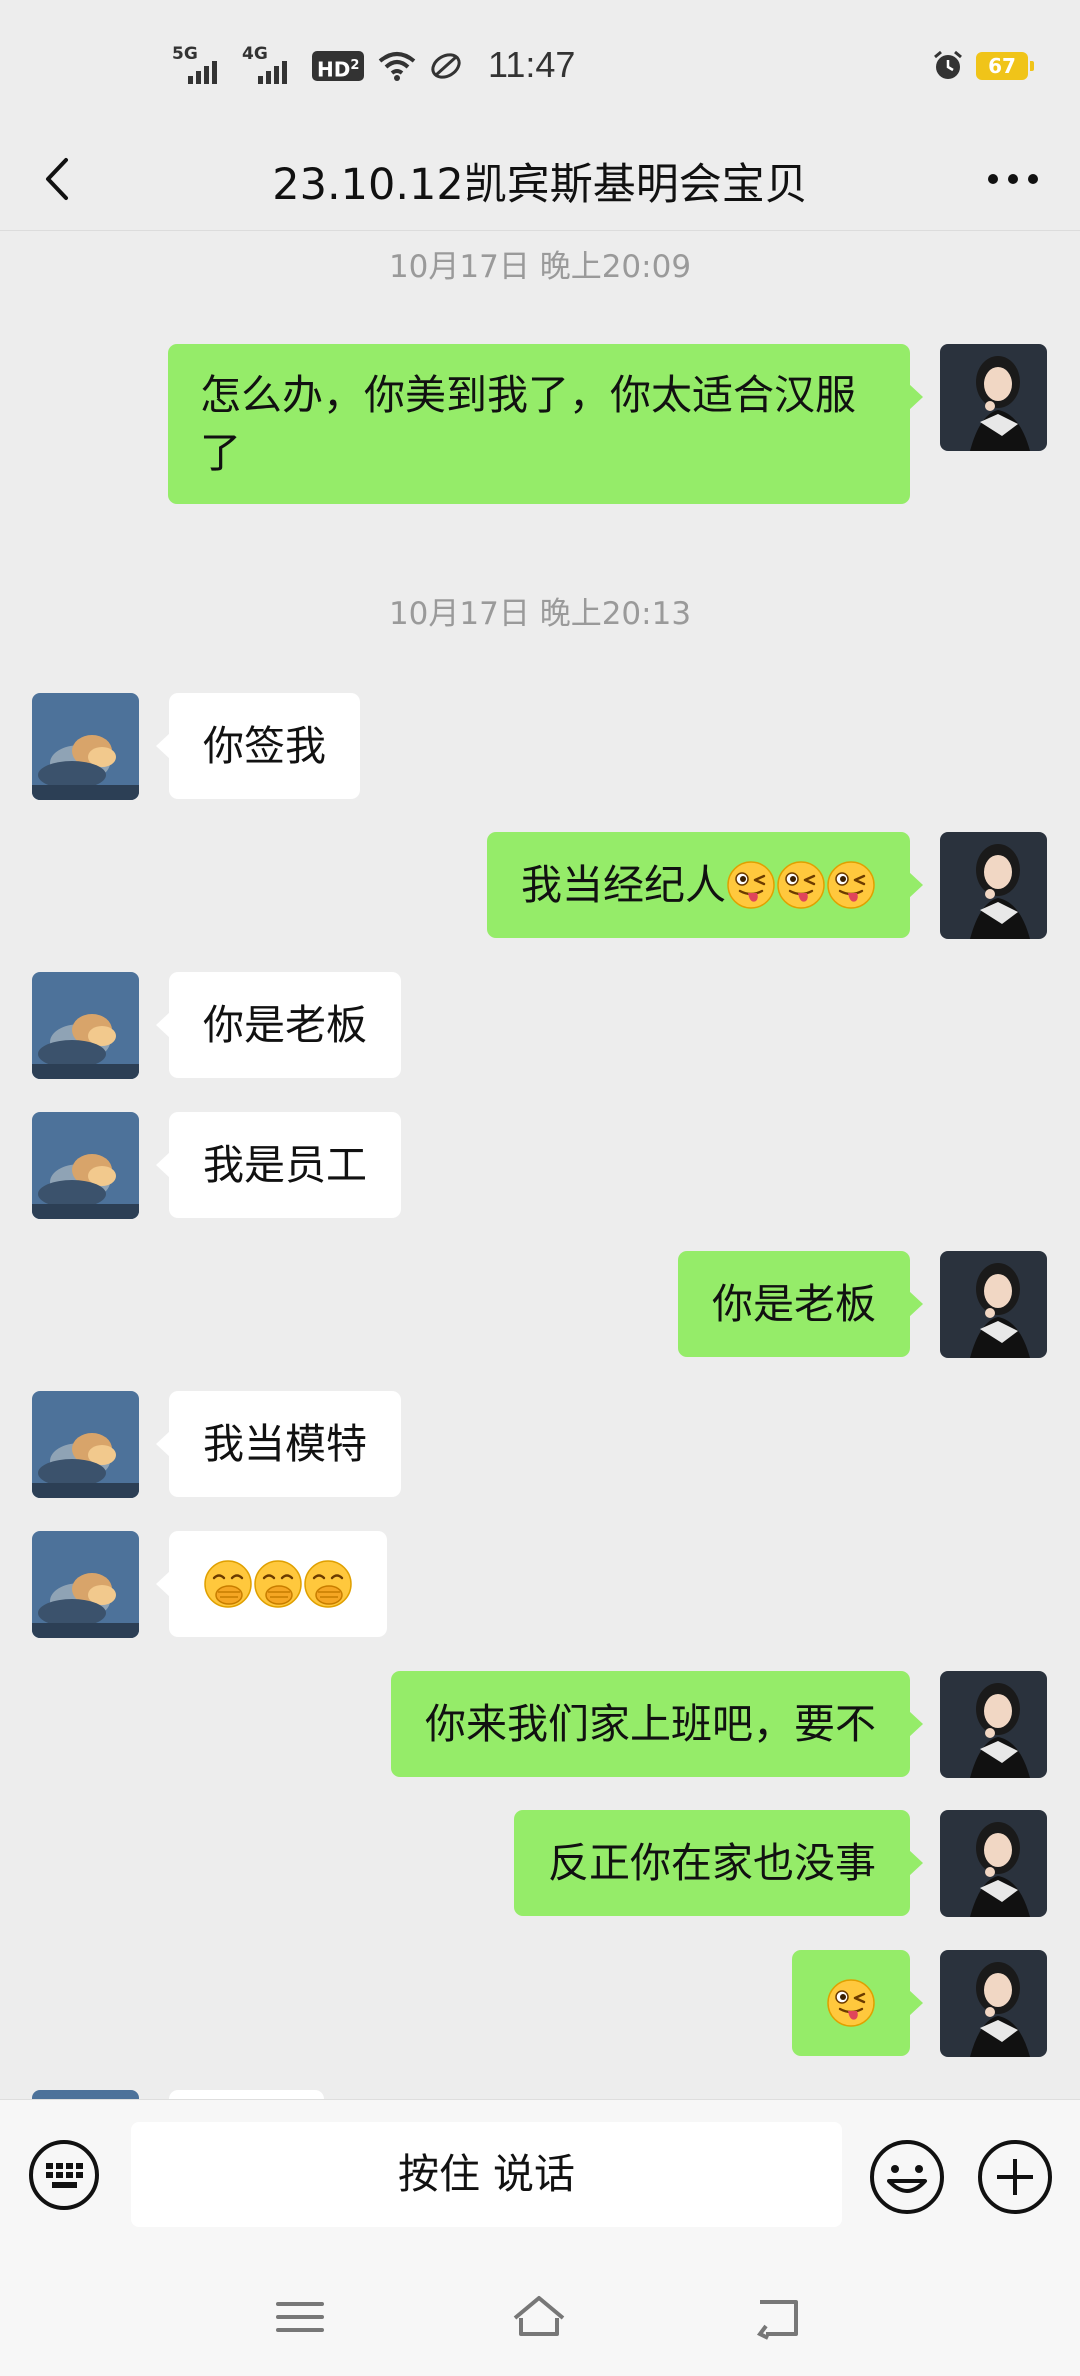 The width and height of the screenshot is (1080, 2376). What do you see at coordinates (300, 2317) in the screenshot?
I see `menu-icon` at bounding box center [300, 2317].